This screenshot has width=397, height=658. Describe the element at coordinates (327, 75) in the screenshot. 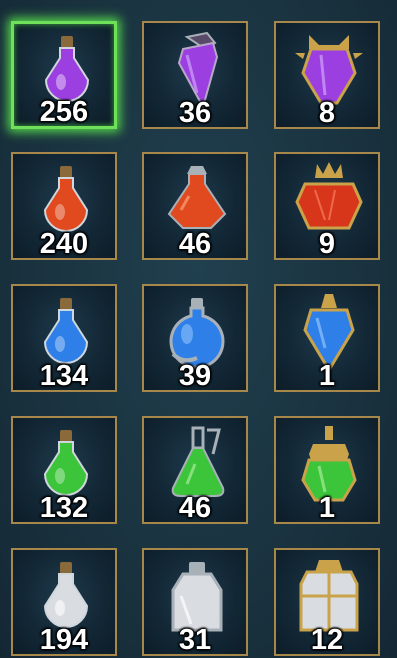

I see `slot-large-purple-potion: 8` at that location.